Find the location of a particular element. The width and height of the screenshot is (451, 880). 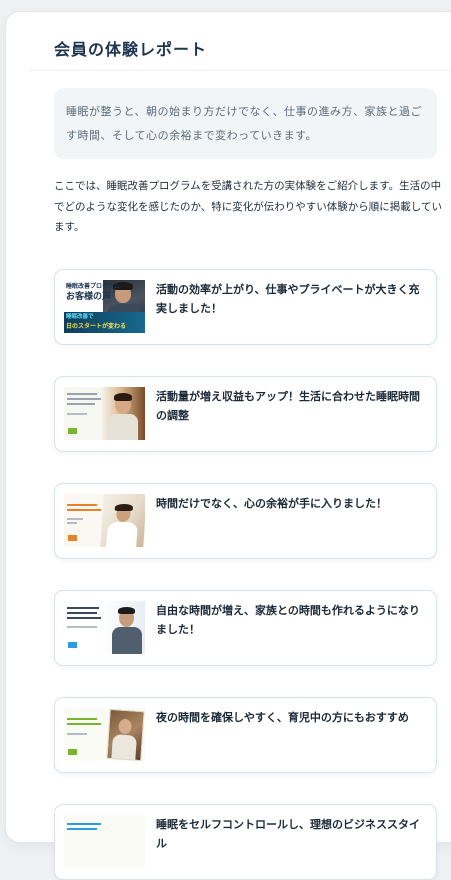

parent-photo is located at coordinates (125, 734).